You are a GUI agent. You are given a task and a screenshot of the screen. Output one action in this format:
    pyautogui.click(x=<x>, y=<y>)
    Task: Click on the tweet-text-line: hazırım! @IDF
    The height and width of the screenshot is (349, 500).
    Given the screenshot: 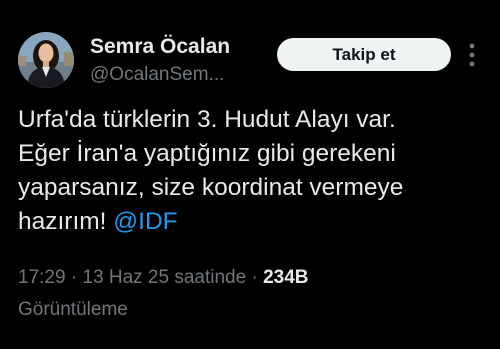 What is the action you would take?
    pyautogui.click(x=256, y=222)
    